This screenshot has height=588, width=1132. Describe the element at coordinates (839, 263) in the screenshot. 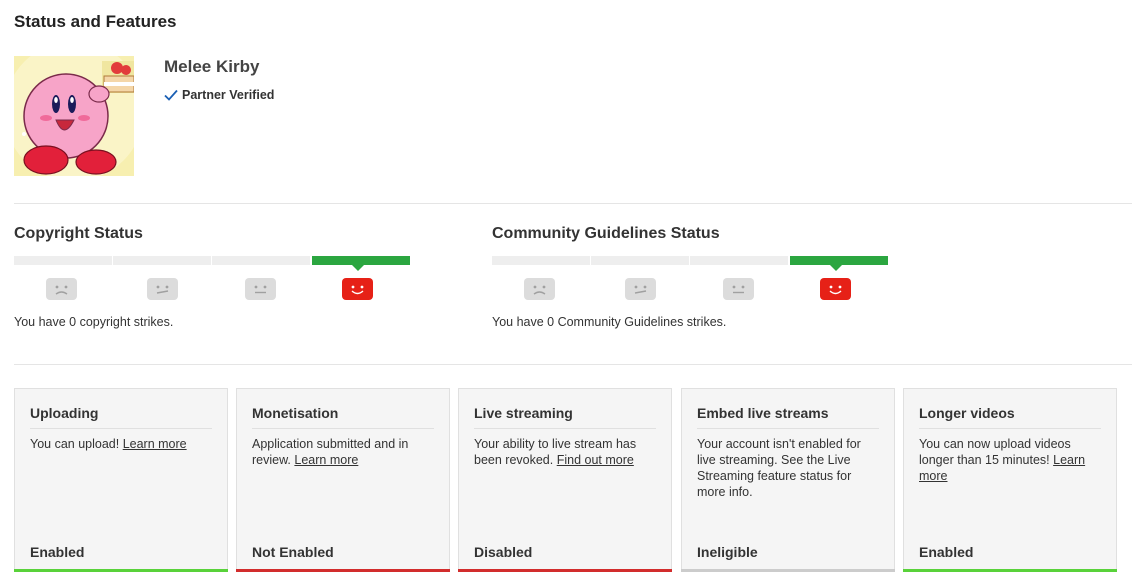

I see `community-segment-4-active` at that location.